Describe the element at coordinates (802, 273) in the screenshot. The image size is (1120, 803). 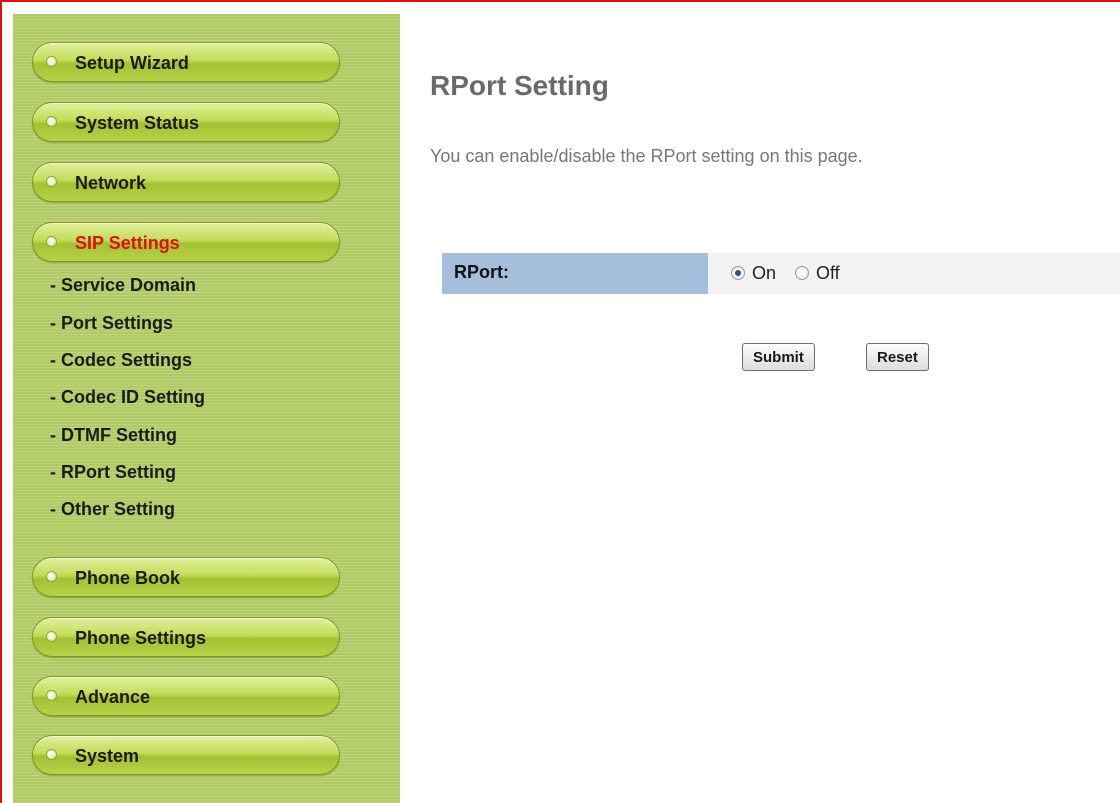
I see `rport-off-radio` at that location.